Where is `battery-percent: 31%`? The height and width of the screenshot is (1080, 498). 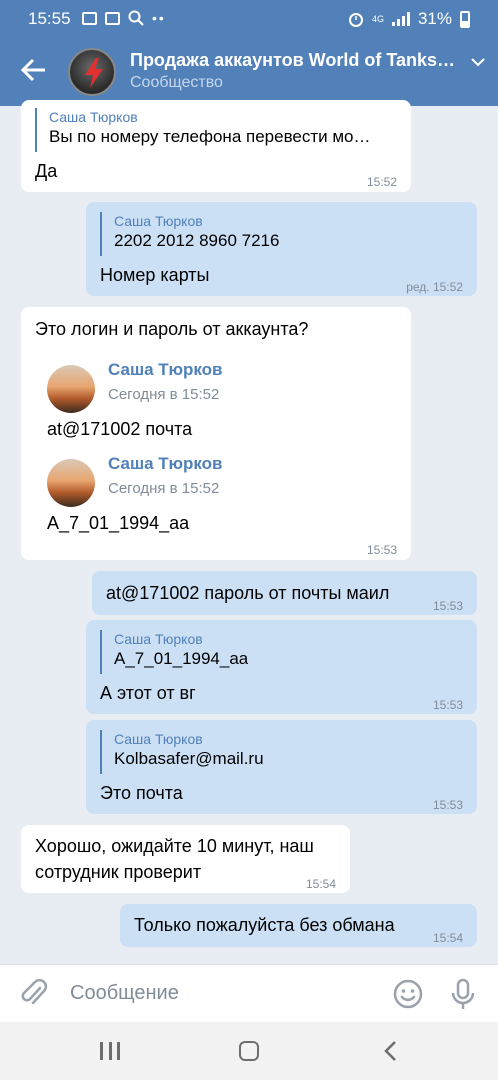
battery-percent: 31% is located at coordinates (434, 18).